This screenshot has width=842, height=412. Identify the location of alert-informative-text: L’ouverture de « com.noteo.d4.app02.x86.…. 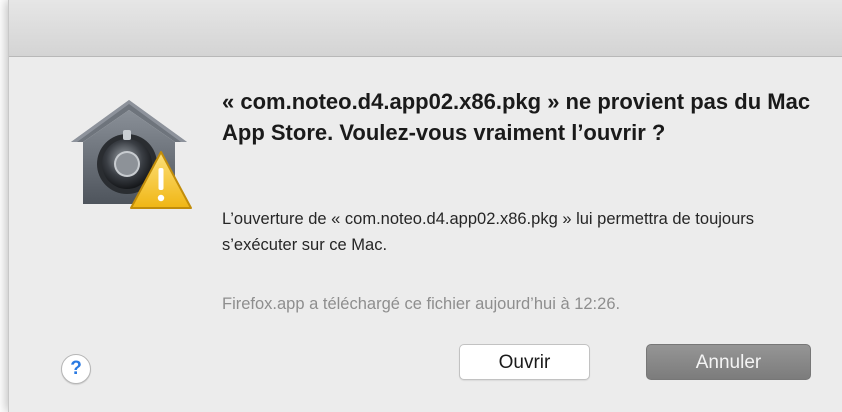
(488, 232).